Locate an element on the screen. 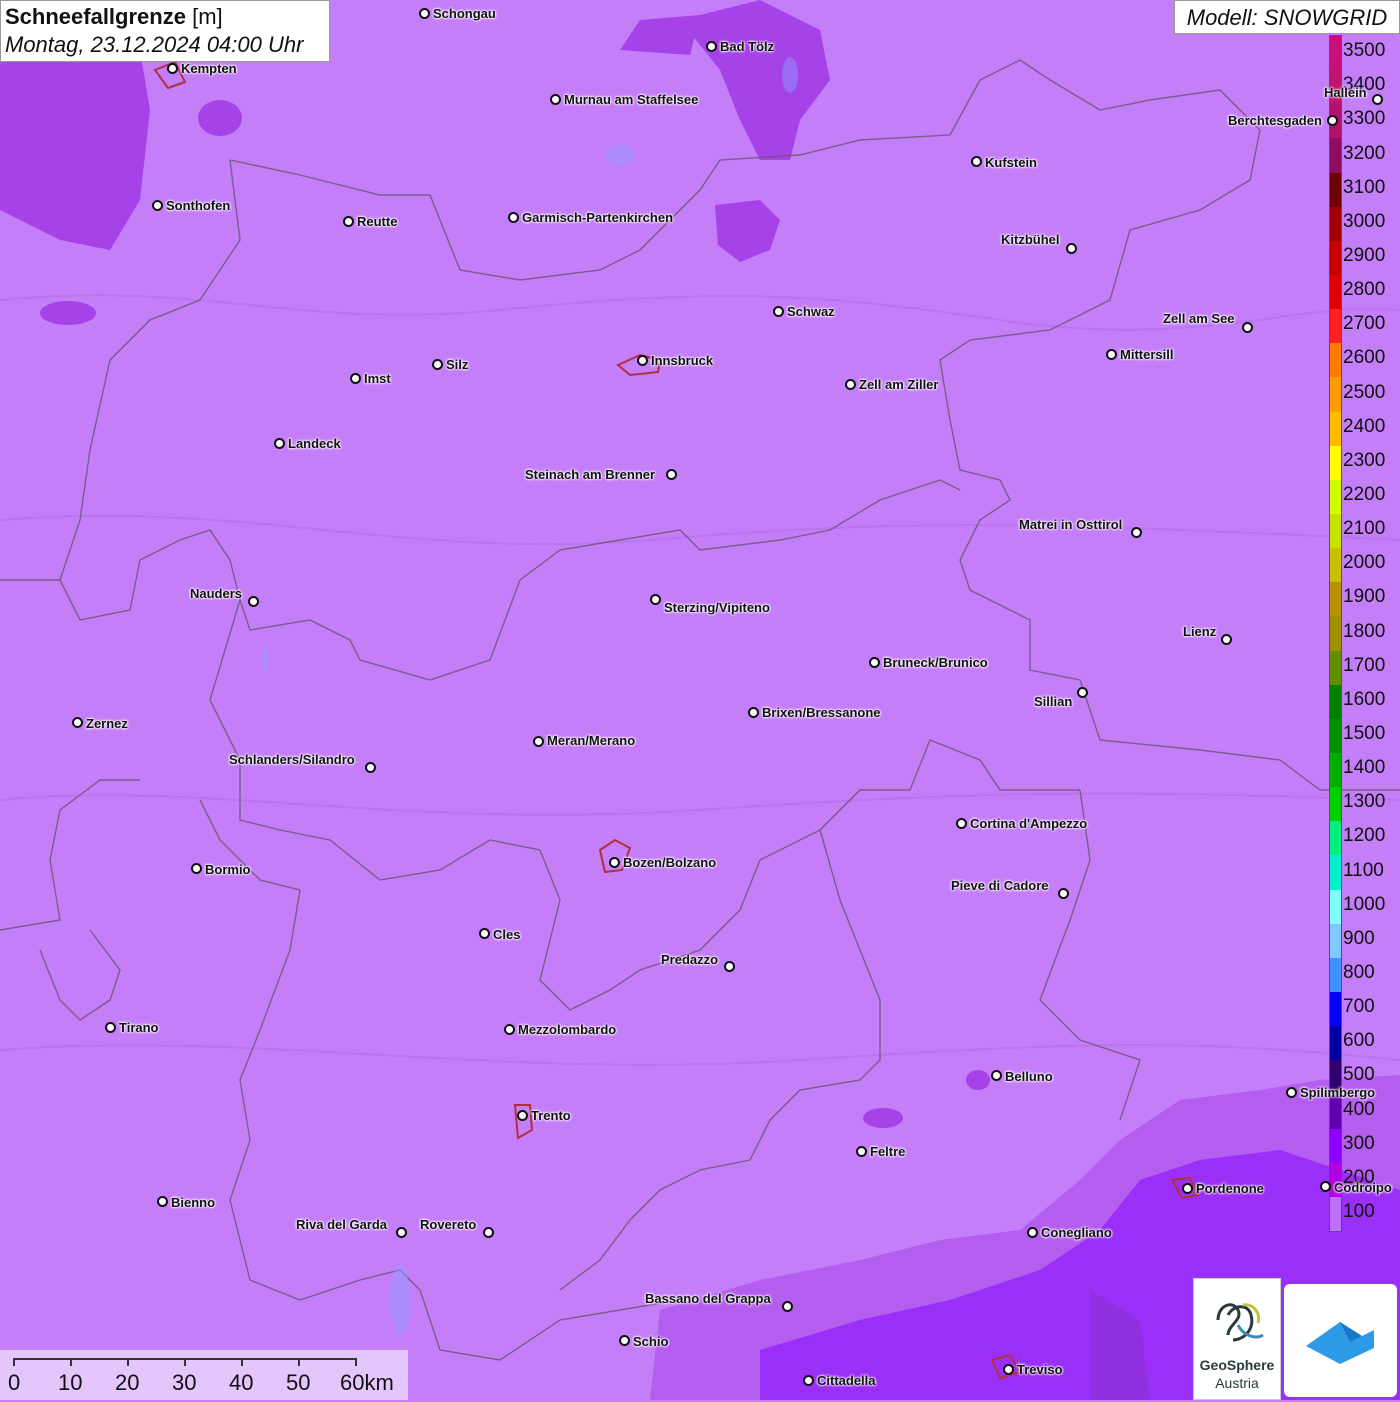  legend-label: 1700 is located at coordinates (1364, 665).